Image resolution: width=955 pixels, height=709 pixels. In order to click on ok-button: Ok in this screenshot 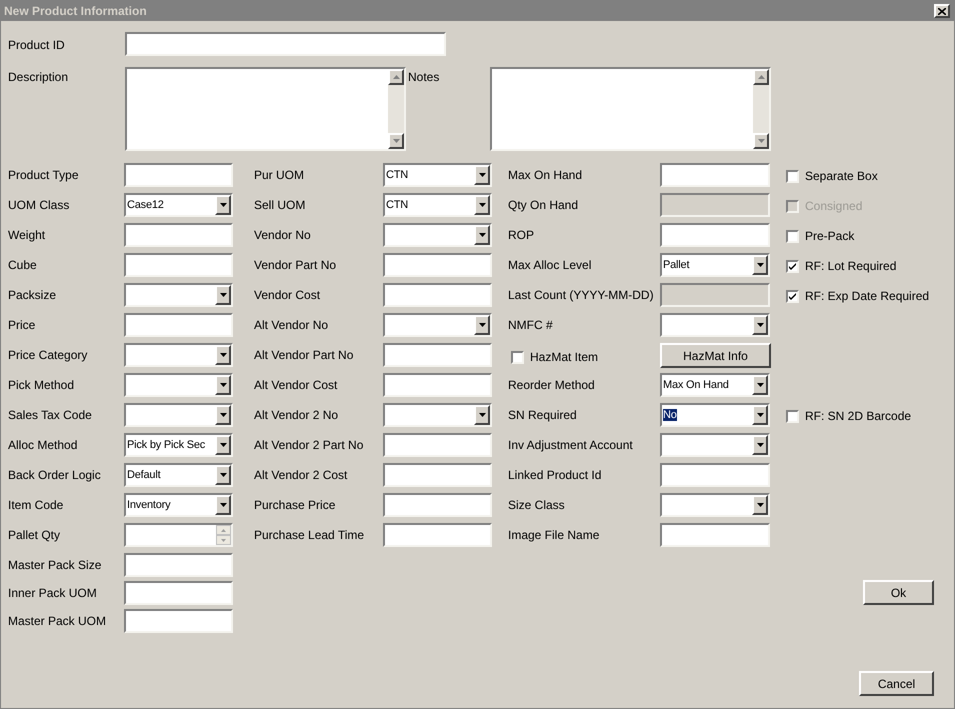, I will do `click(898, 592)`.